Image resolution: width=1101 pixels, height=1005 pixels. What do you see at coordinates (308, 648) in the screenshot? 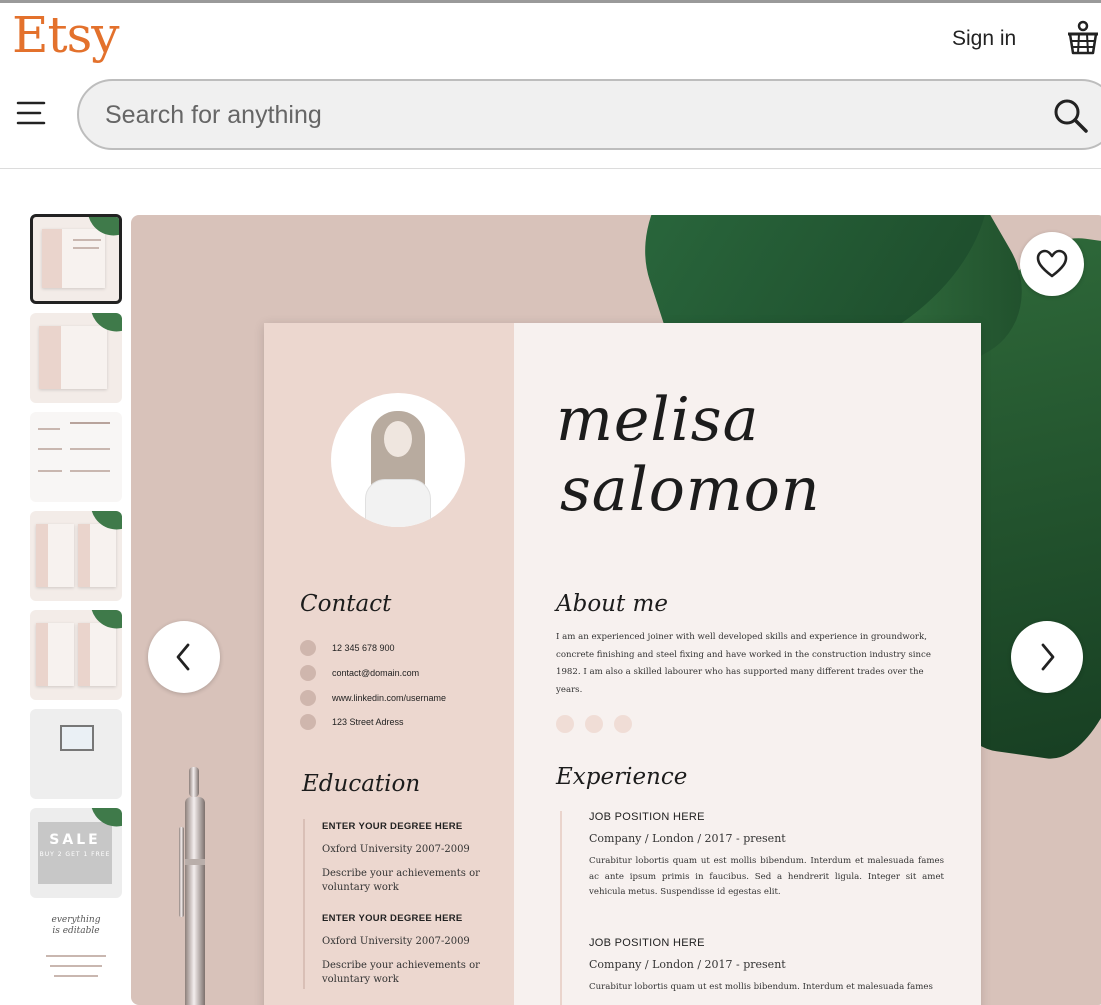
I see `phone-icon` at bounding box center [308, 648].